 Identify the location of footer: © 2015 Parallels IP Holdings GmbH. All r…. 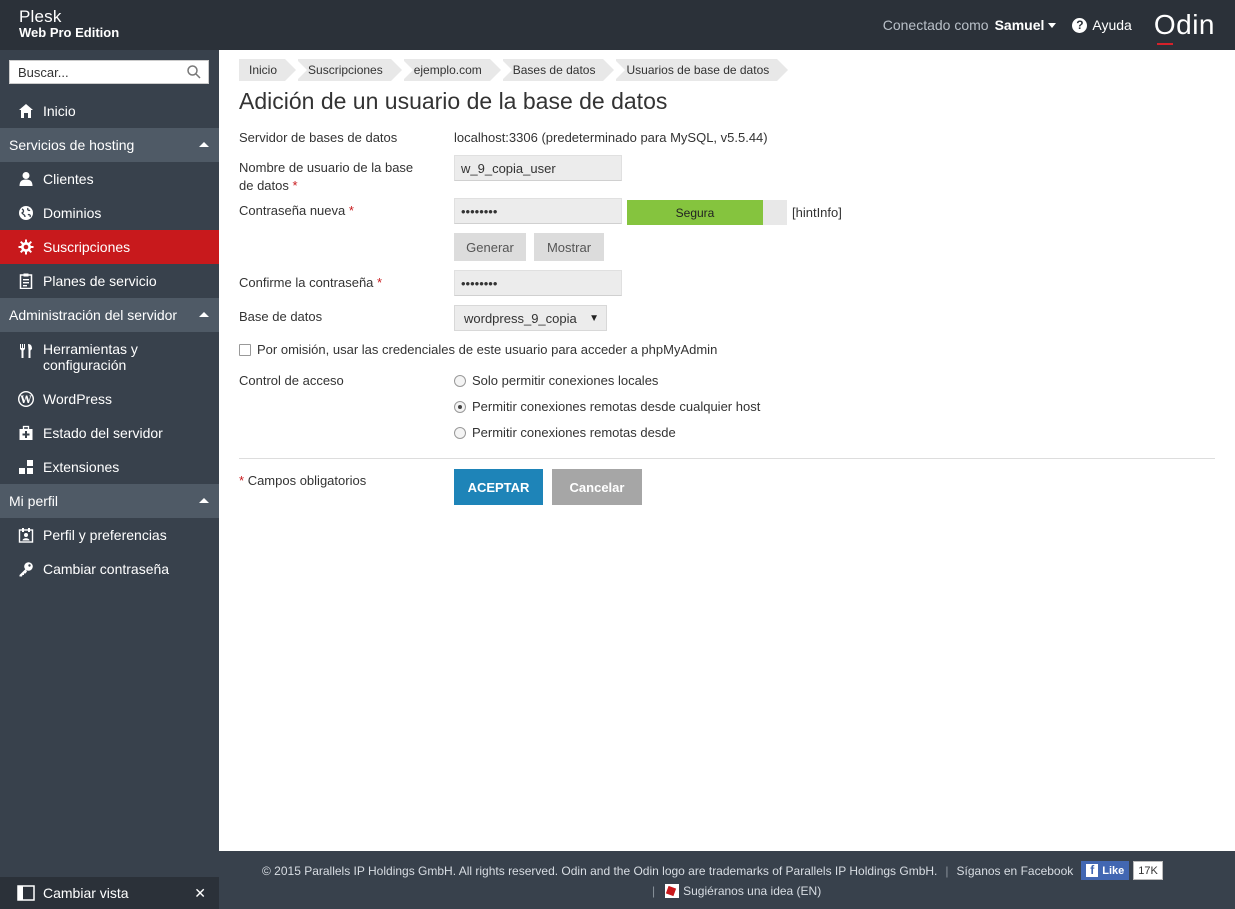
(727, 880).